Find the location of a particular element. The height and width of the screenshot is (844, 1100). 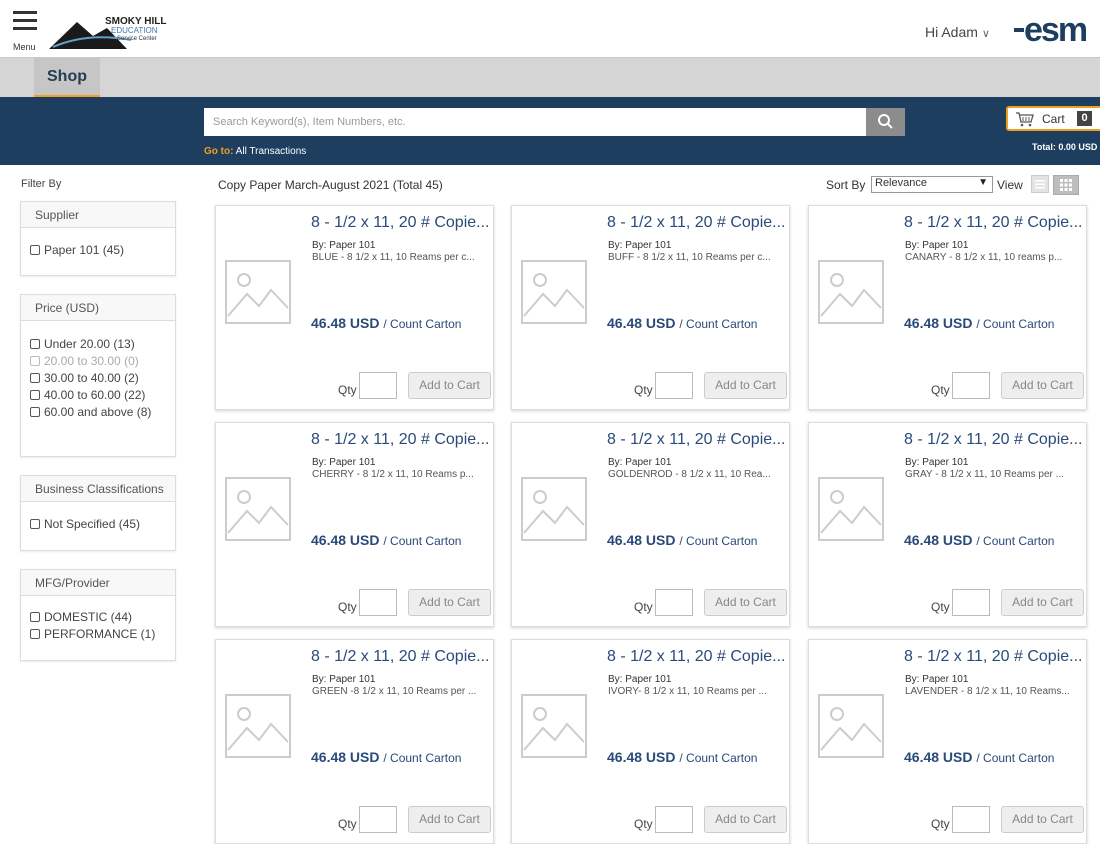

grid-view-button is located at coordinates (1066, 185).